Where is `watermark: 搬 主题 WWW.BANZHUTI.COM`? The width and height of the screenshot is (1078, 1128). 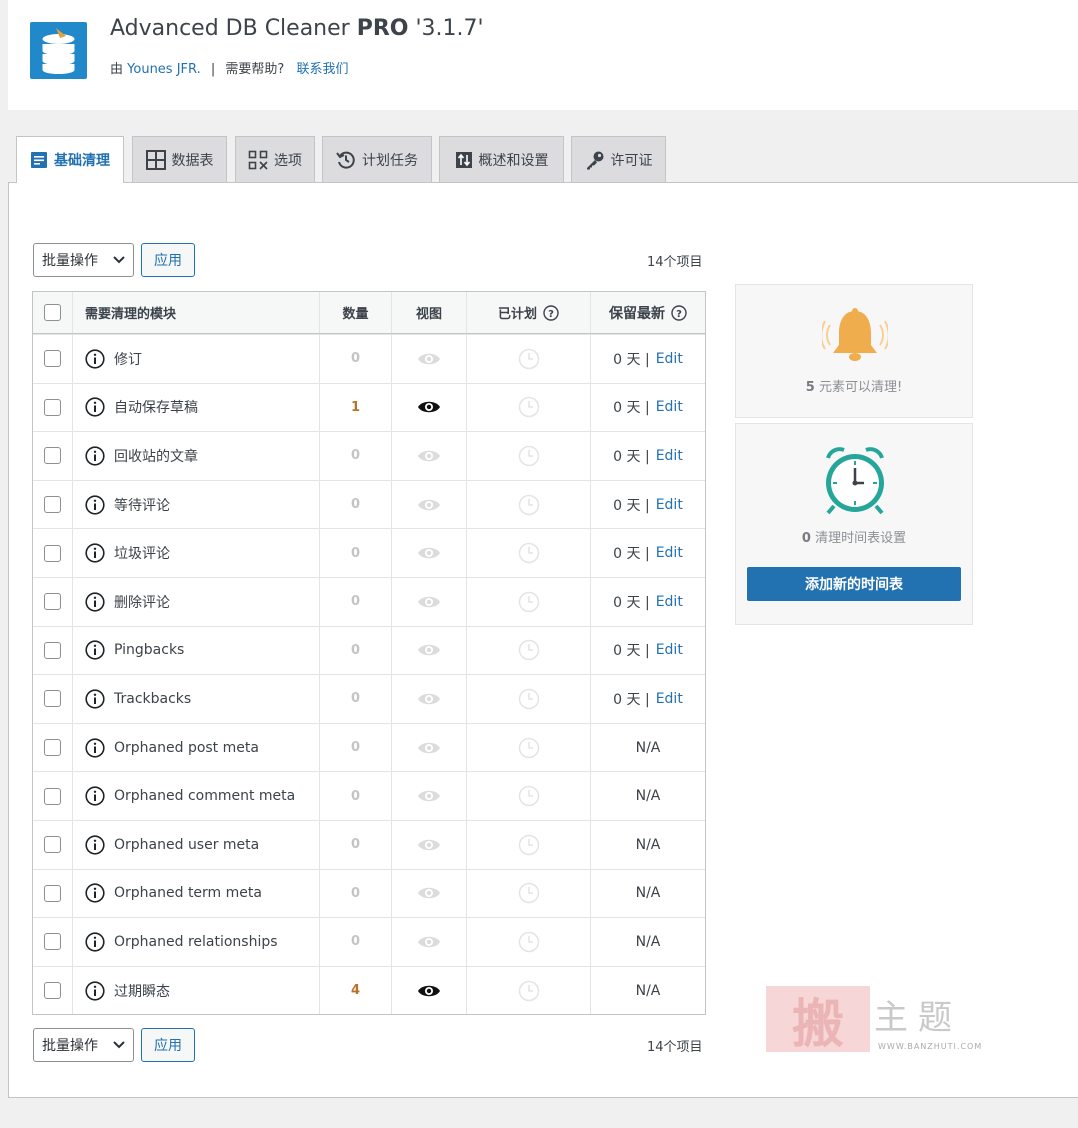 watermark: 搬 主题 WWW.BANZHUTI.COM is located at coordinates (881, 1020).